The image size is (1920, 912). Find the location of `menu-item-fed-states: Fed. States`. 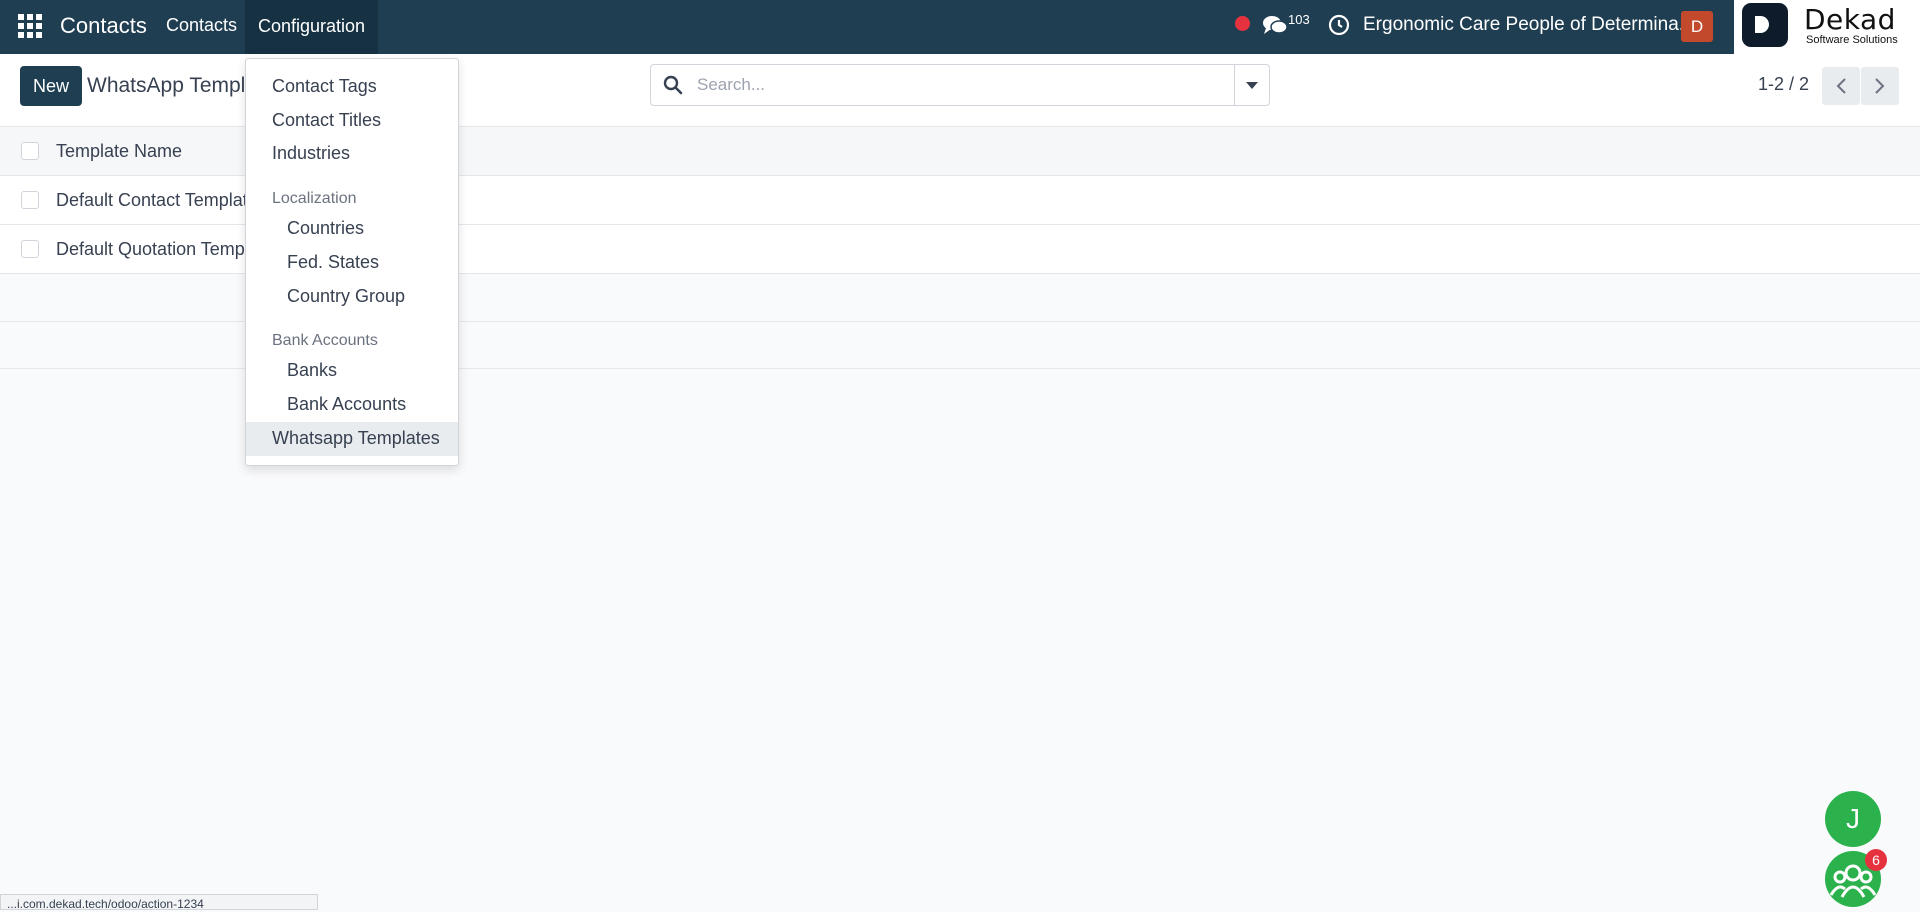

menu-item-fed-states: Fed. States is located at coordinates (352, 263).